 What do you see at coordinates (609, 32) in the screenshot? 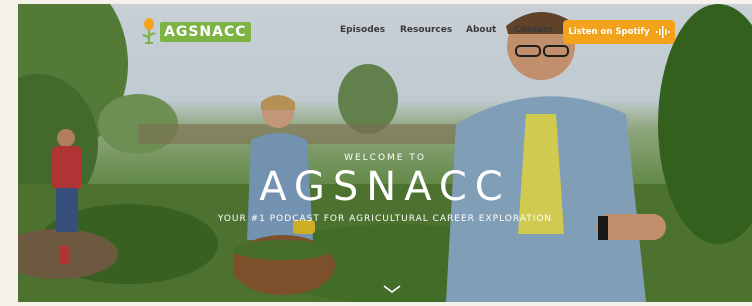
I see `listen-on-spotify-label: Listen on Spotify` at bounding box center [609, 32].